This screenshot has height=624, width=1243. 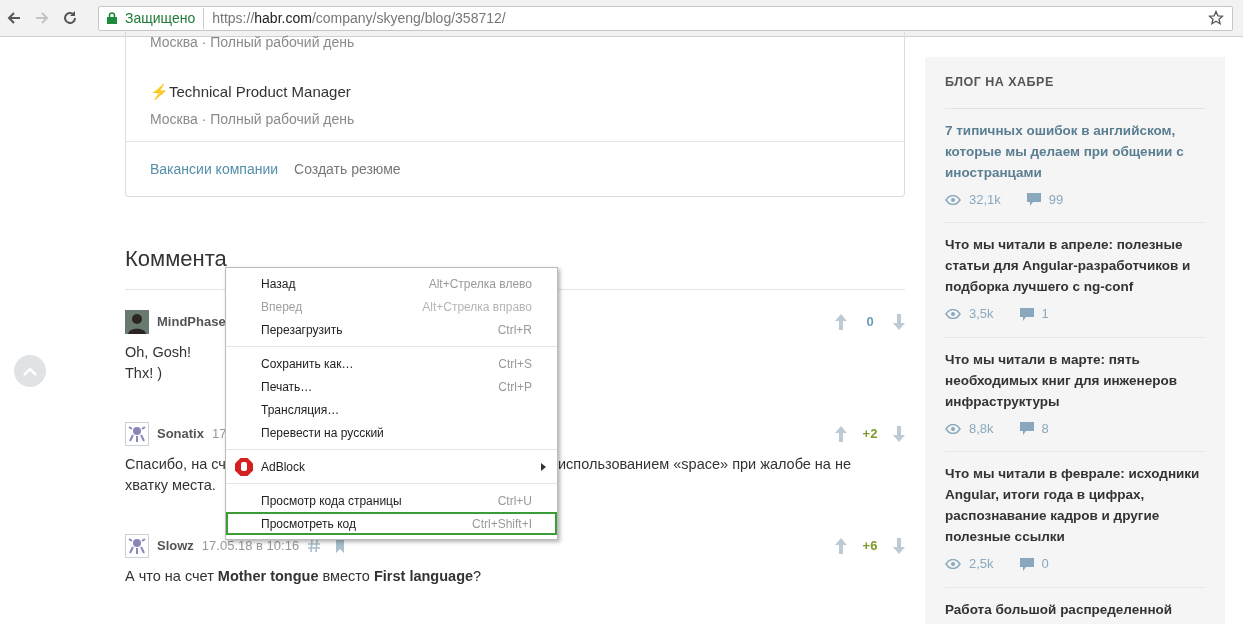 I want to click on post-link: 7 типичных ошибок в английском, которые мы делаем при общении с иностранцами, so click(x=1075, y=151).